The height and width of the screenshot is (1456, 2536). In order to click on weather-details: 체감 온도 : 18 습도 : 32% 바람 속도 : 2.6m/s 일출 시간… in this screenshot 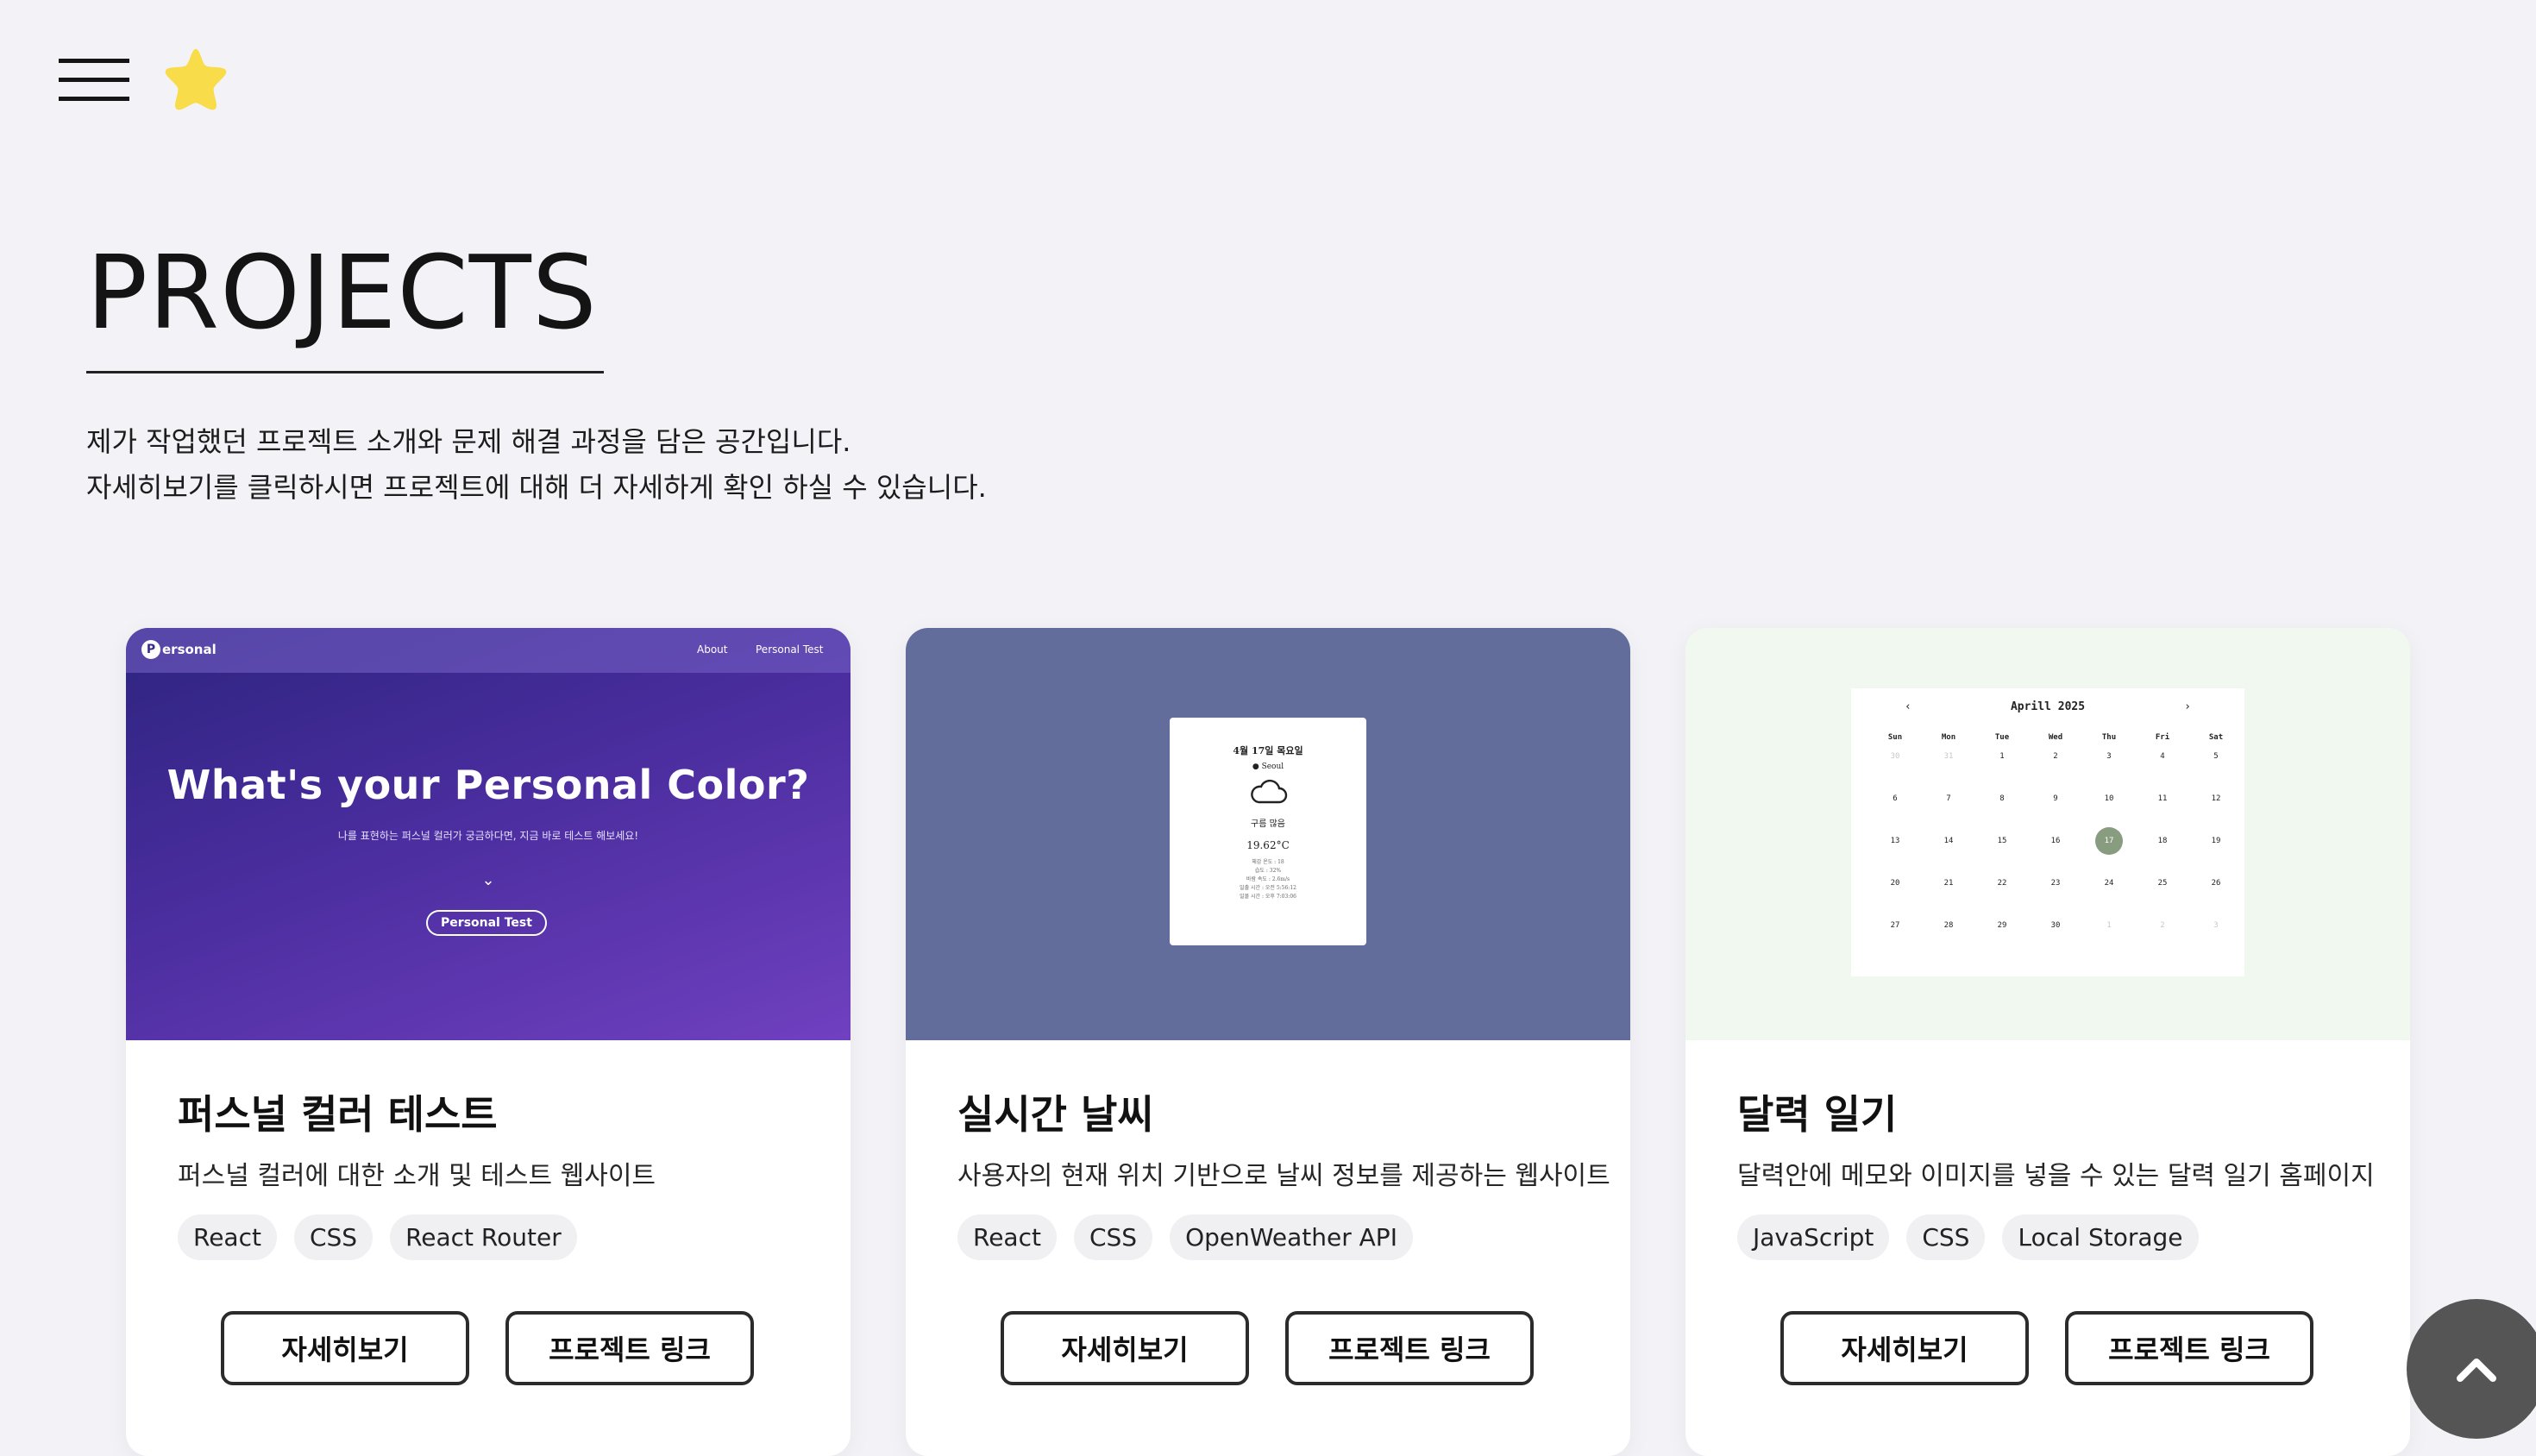, I will do `click(1268, 880)`.